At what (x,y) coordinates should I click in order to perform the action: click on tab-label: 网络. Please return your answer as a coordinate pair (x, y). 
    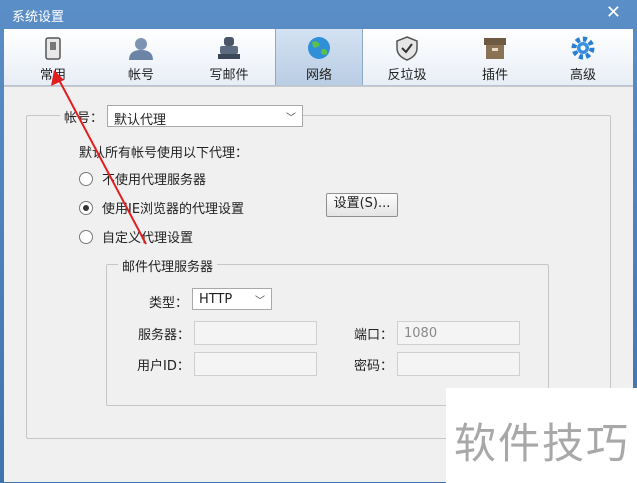
    Looking at the image, I should click on (318, 75).